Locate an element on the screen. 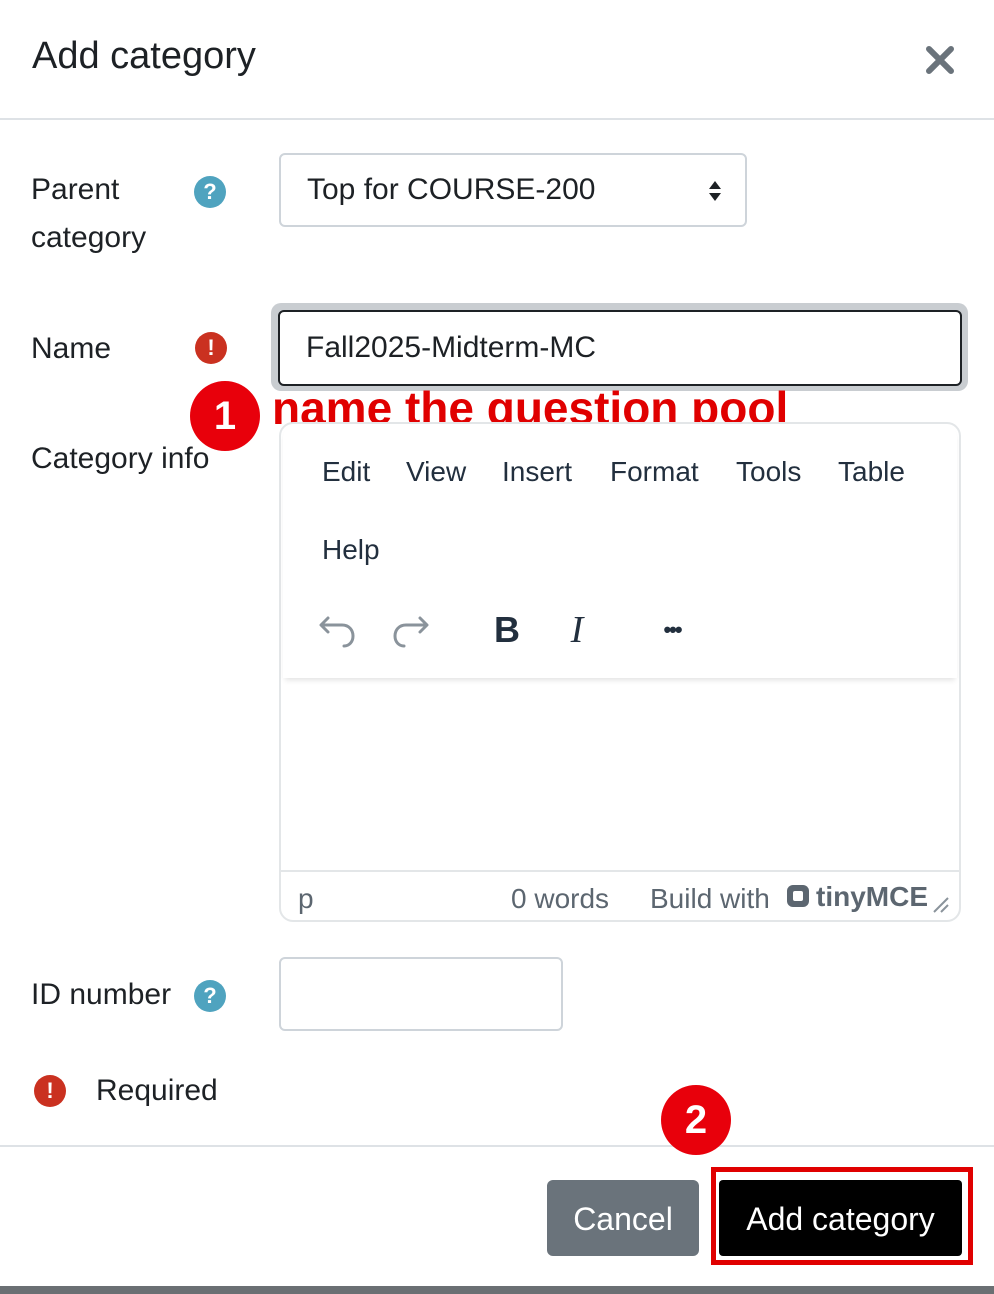  bottom-edge is located at coordinates (497, 1290).